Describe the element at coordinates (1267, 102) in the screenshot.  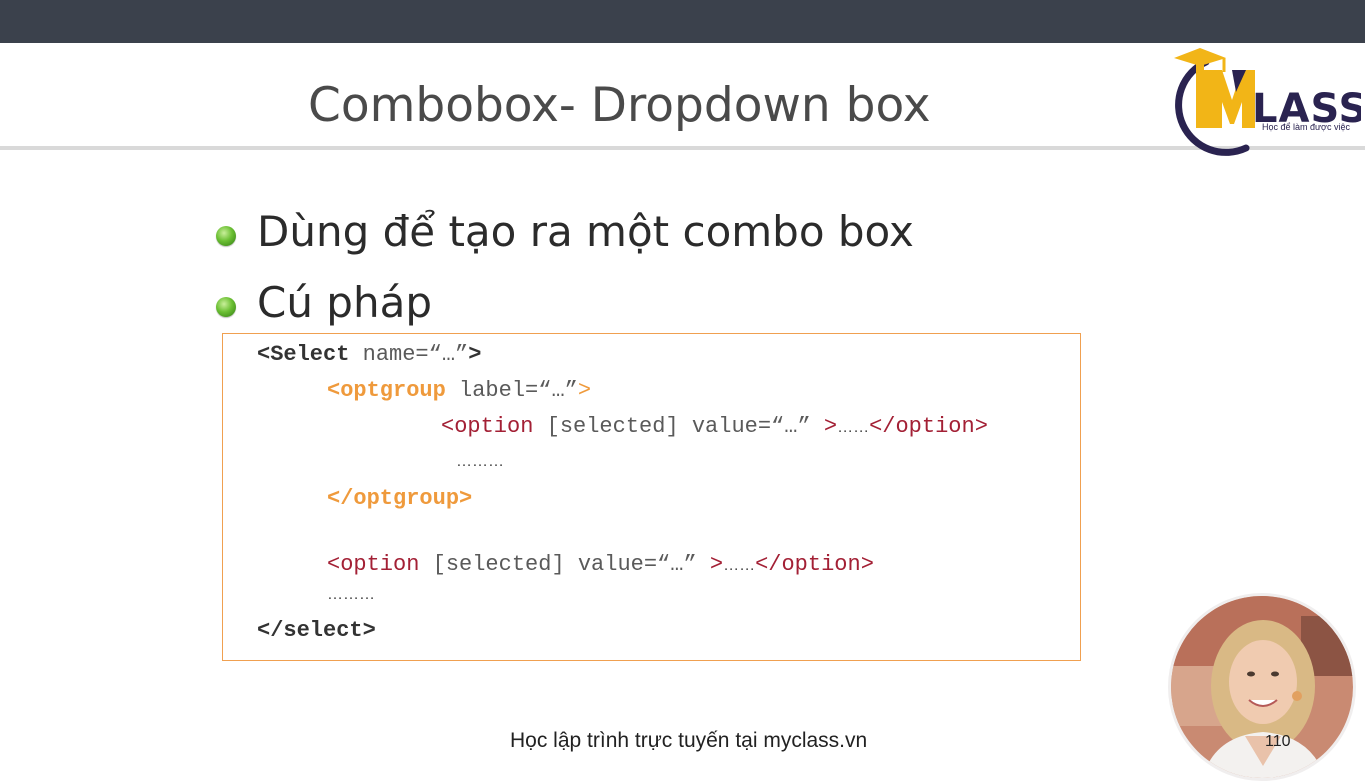
I see `myclass-logo: LASS Học để làm được việc` at that location.